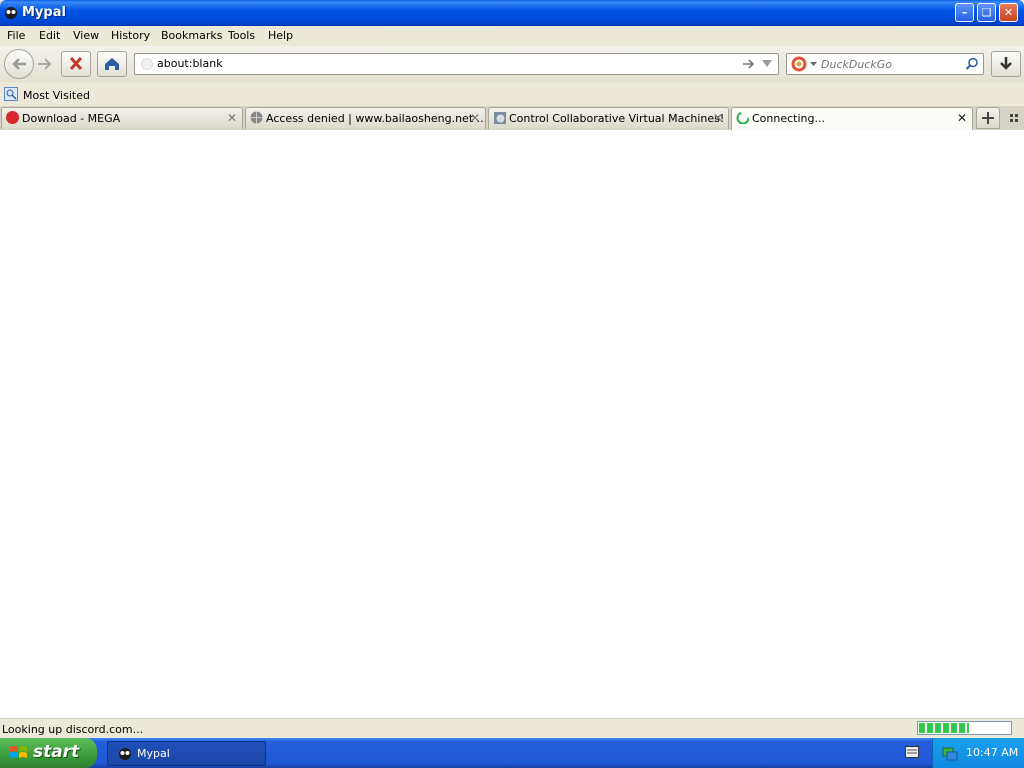  I want to click on window-title: Mypal, so click(44, 12).